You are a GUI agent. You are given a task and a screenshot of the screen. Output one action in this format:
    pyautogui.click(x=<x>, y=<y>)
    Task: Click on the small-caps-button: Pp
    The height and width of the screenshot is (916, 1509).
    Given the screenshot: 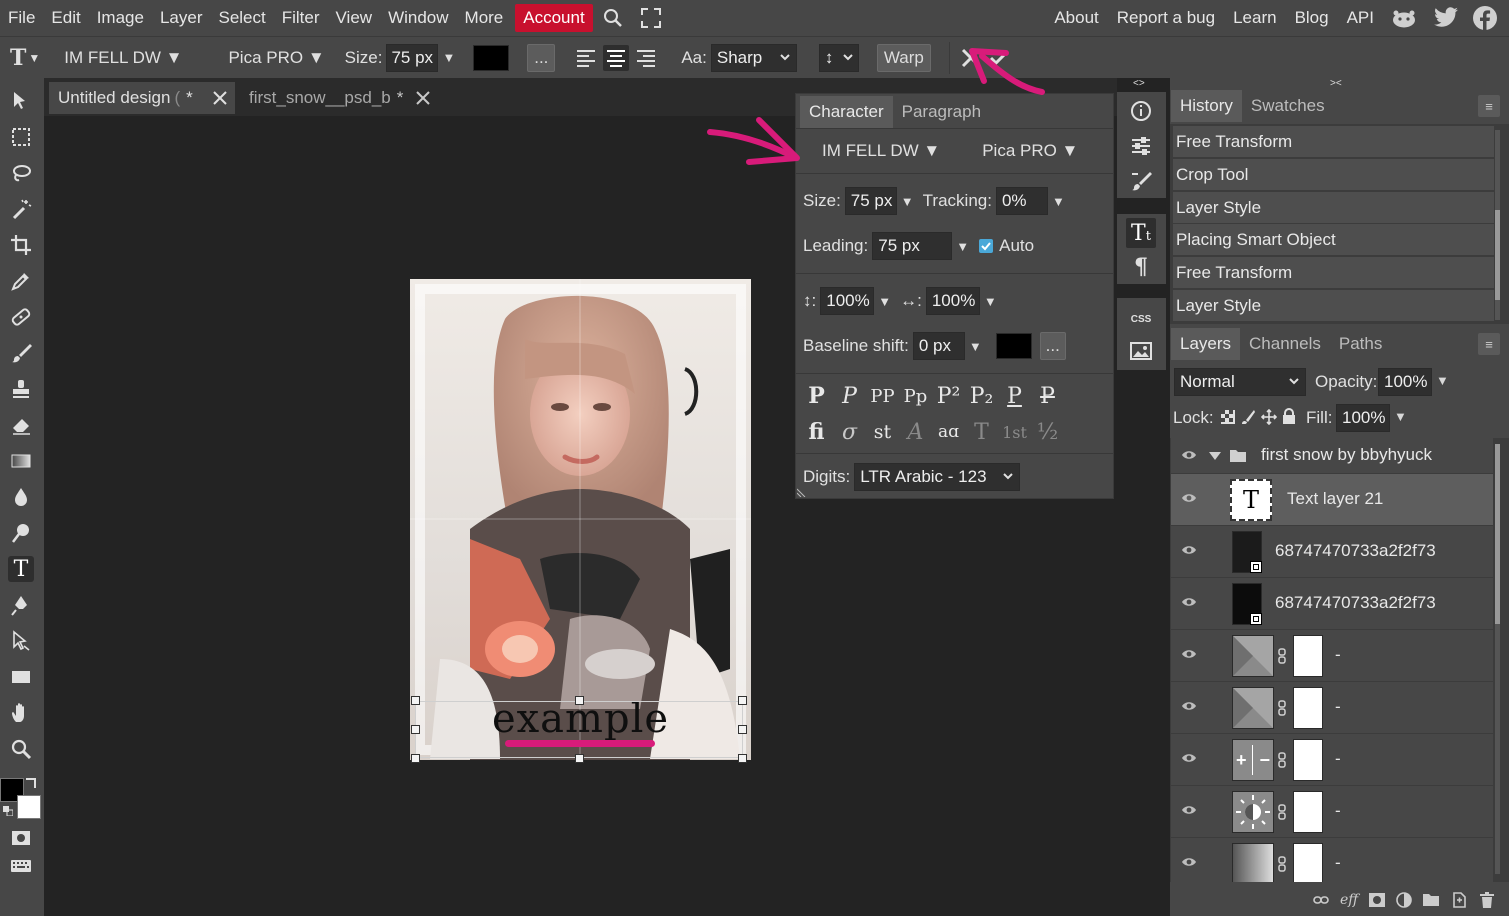 What is the action you would take?
    pyautogui.click(x=915, y=396)
    